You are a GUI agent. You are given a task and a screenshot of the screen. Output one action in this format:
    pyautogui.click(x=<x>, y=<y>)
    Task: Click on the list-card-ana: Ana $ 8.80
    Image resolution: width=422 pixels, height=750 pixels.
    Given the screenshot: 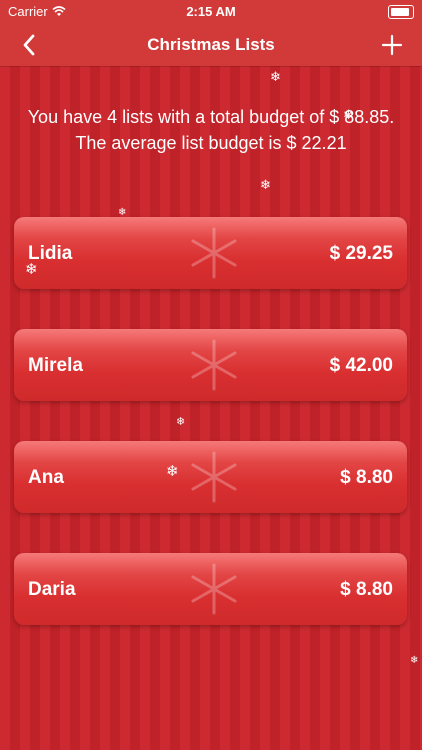 What is the action you would take?
    pyautogui.click(x=210, y=477)
    